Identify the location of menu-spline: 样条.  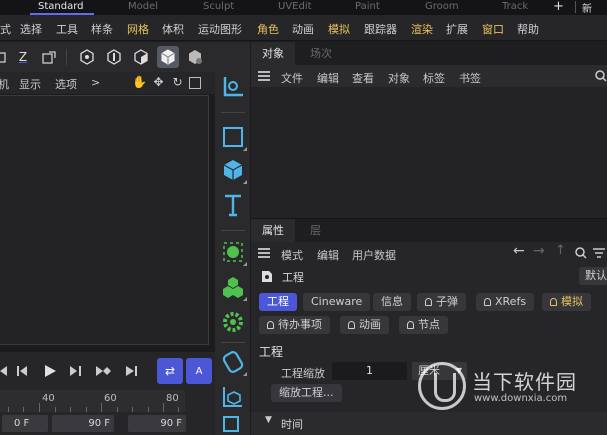
(102, 29).